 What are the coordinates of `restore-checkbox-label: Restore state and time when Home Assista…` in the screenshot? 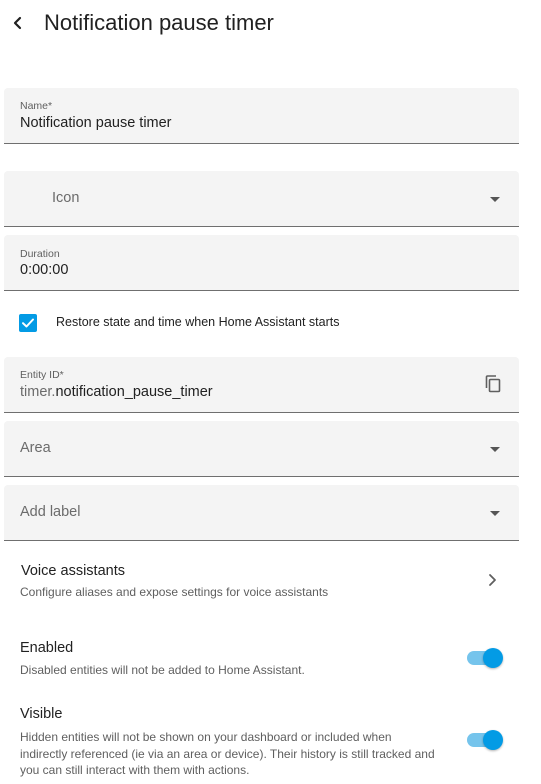 It's located at (198, 322).